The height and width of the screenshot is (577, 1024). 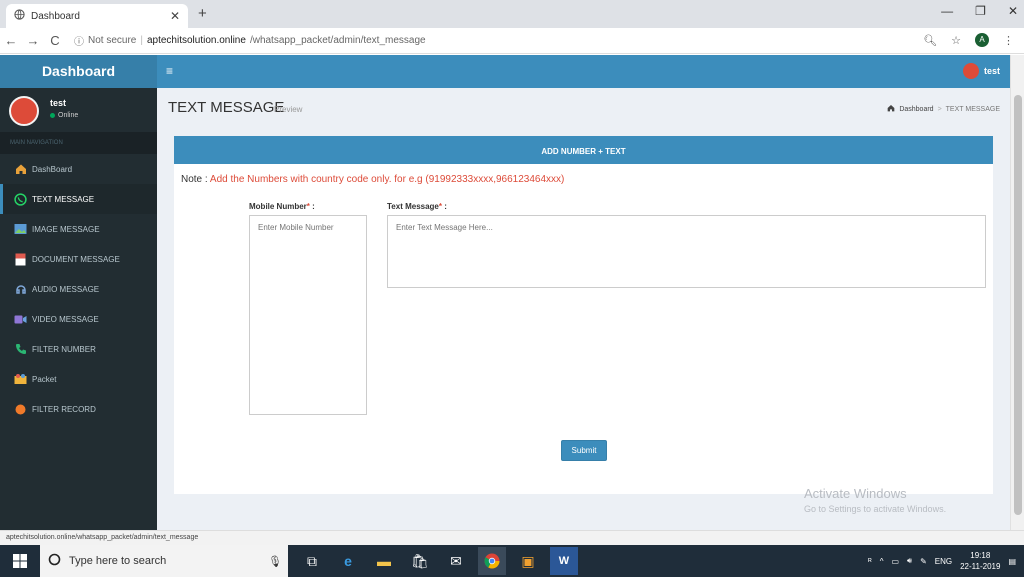 I want to click on sidebar-user-name: test, so click(x=58, y=103).